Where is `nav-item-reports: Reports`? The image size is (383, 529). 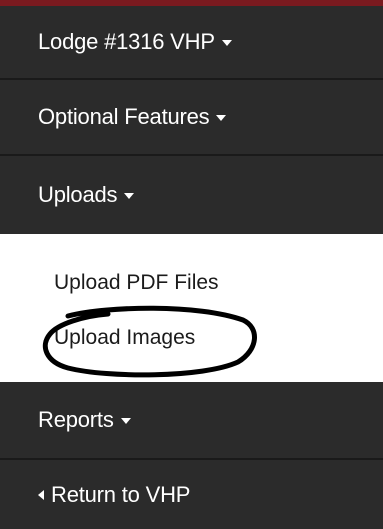 nav-item-reports: Reports is located at coordinates (191, 420).